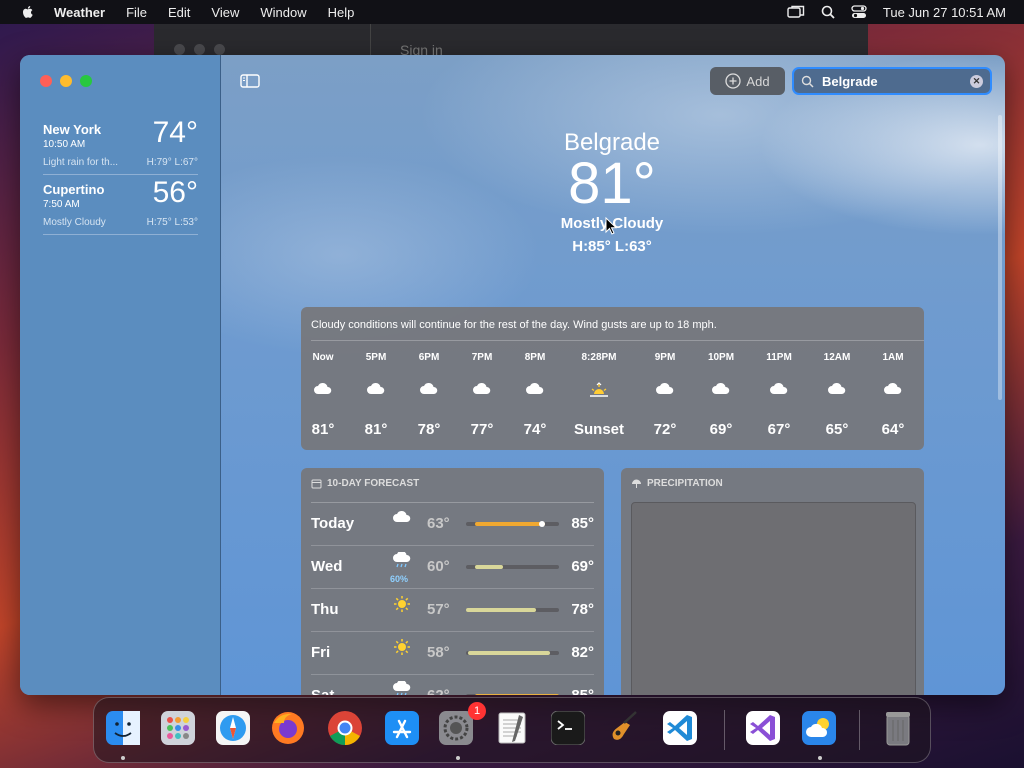 This screenshot has height=768, width=1024. What do you see at coordinates (283, 12) in the screenshot?
I see `menu-window: Window` at bounding box center [283, 12].